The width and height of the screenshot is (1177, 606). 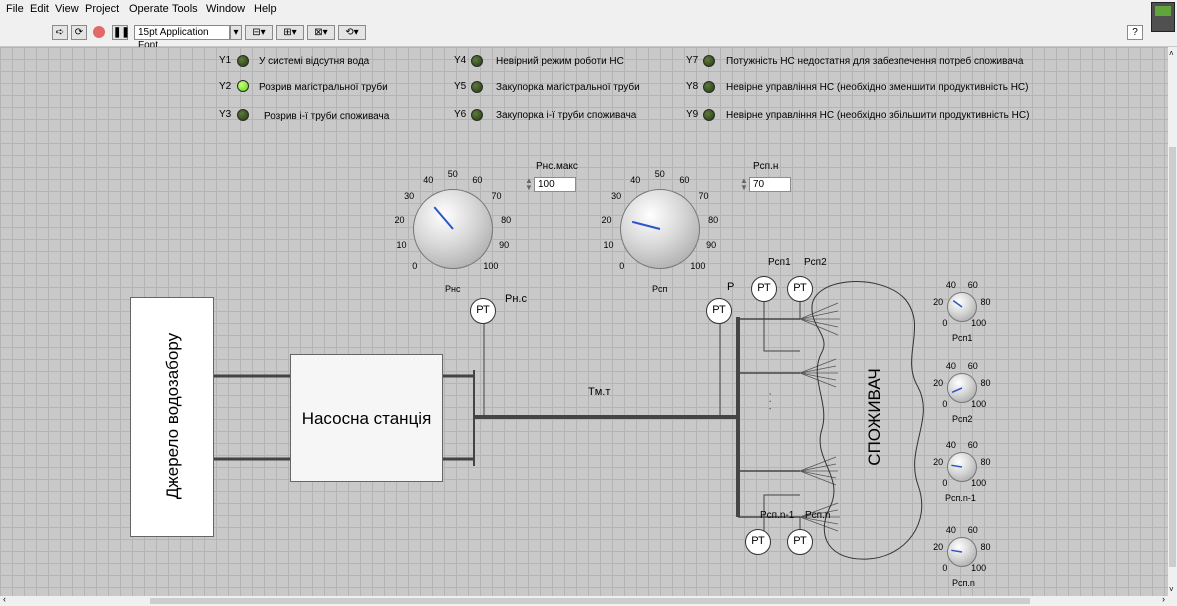 What do you see at coordinates (1135, 32) in the screenshot?
I see `context-help-icon: ?` at bounding box center [1135, 32].